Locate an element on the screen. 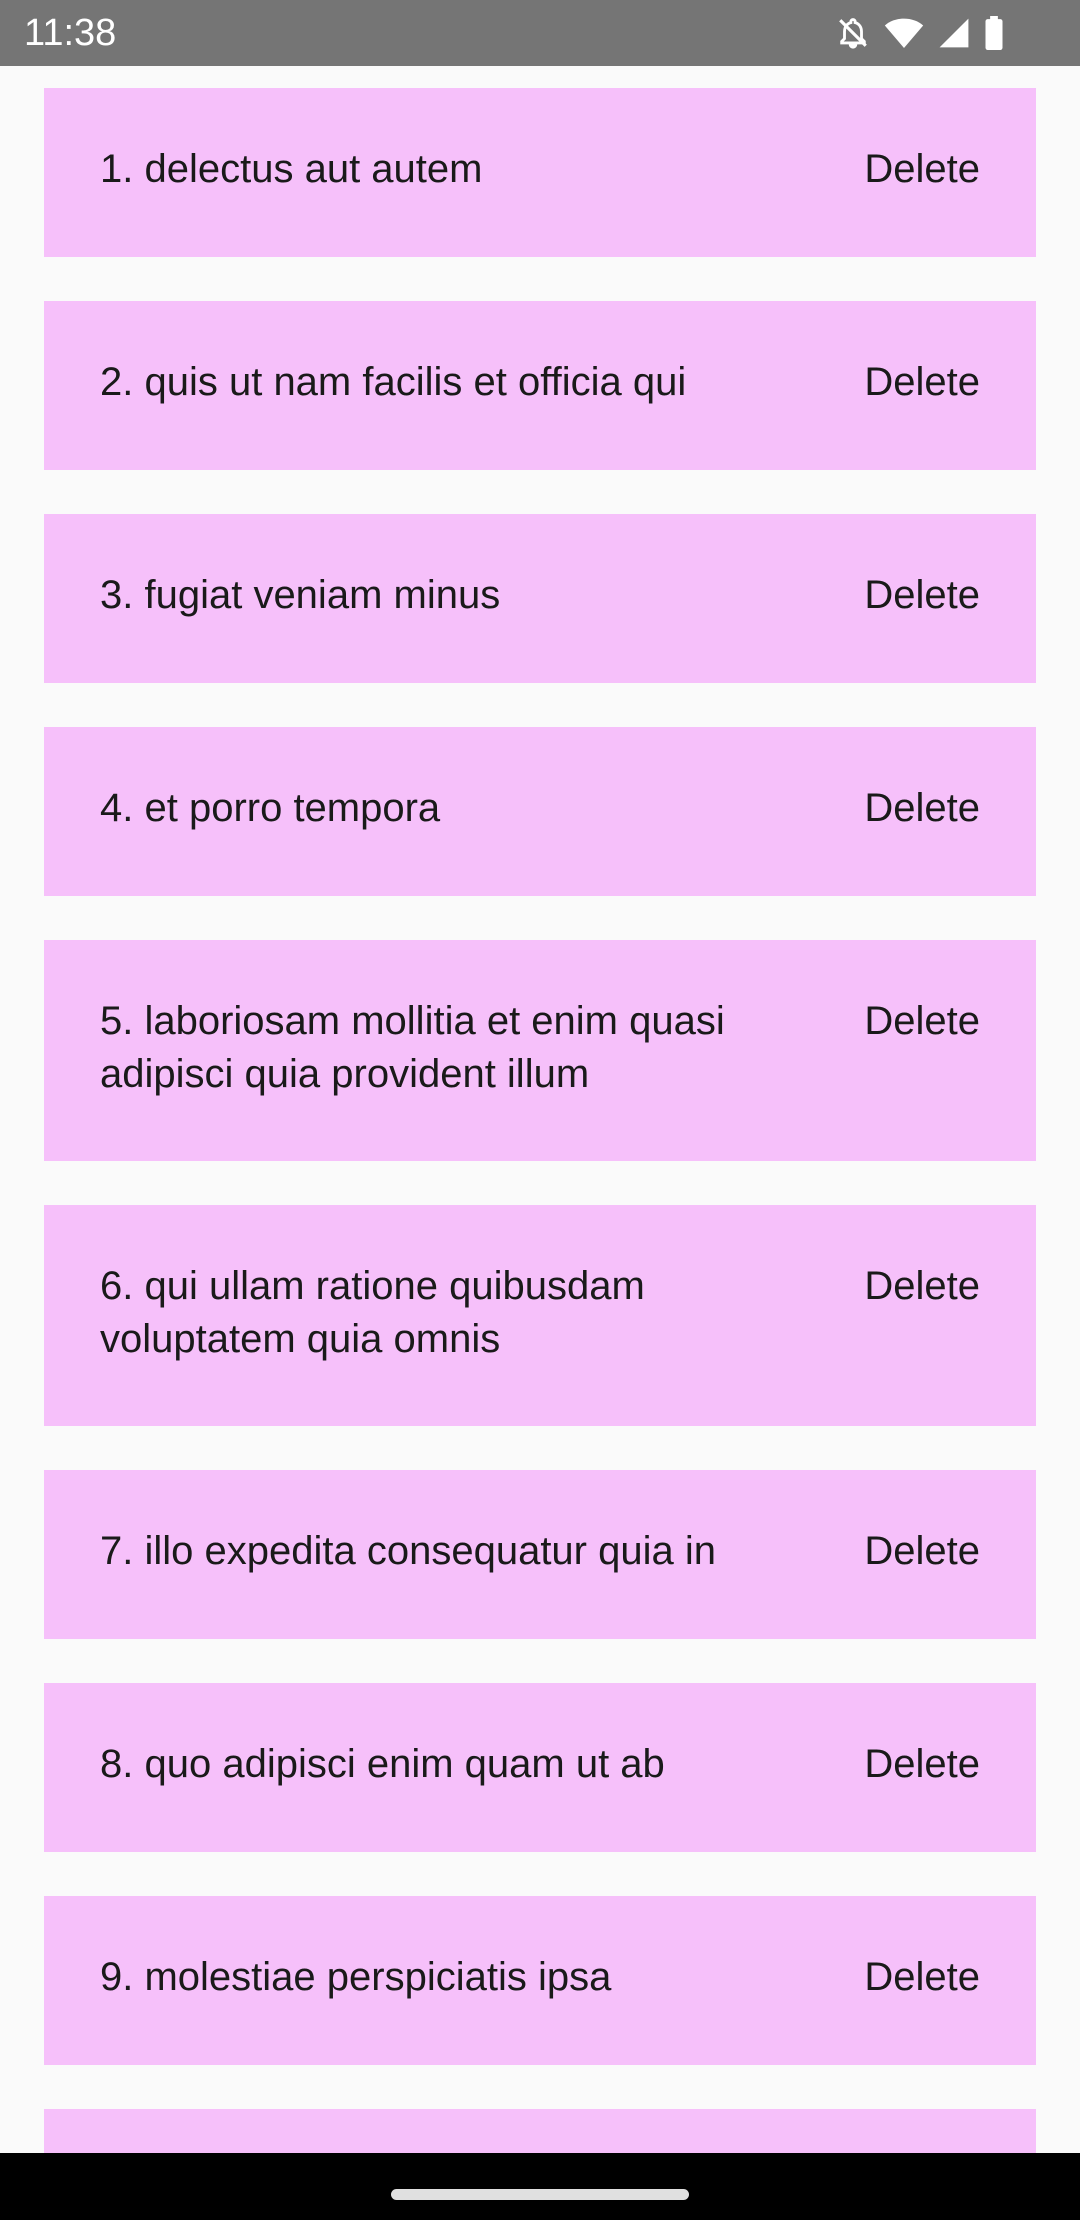 The image size is (1080, 2220). todo-label: 7. illo expedita consequatur quia in is located at coordinates (408, 1551).